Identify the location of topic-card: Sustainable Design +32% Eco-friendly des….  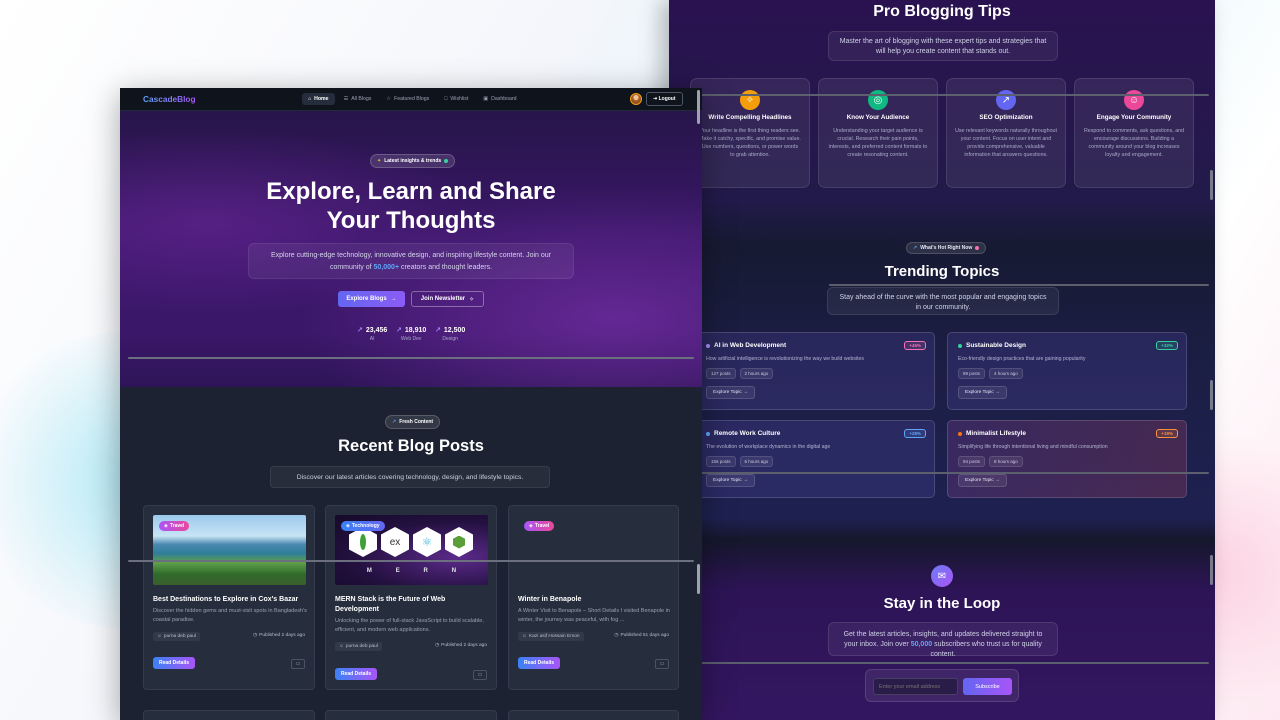
(1067, 371).